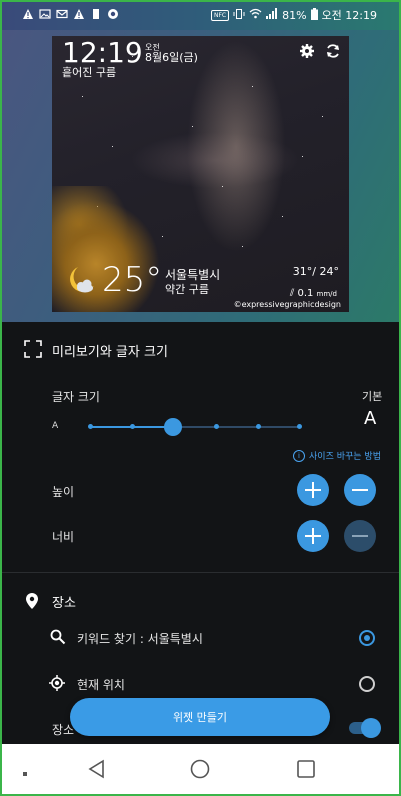  What do you see at coordinates (315, 271) in the screenshot?
I see `preview-hi-lo: 31°/ 24°` at bounding box center [315, 271].